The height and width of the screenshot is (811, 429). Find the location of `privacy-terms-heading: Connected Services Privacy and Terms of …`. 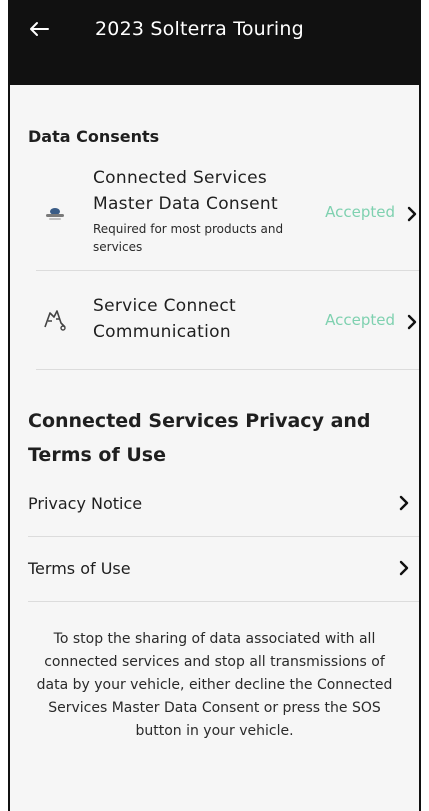

privacy-terms-heading: Connected Services Privacy and Terms of … is located at coordinates (199, 438).